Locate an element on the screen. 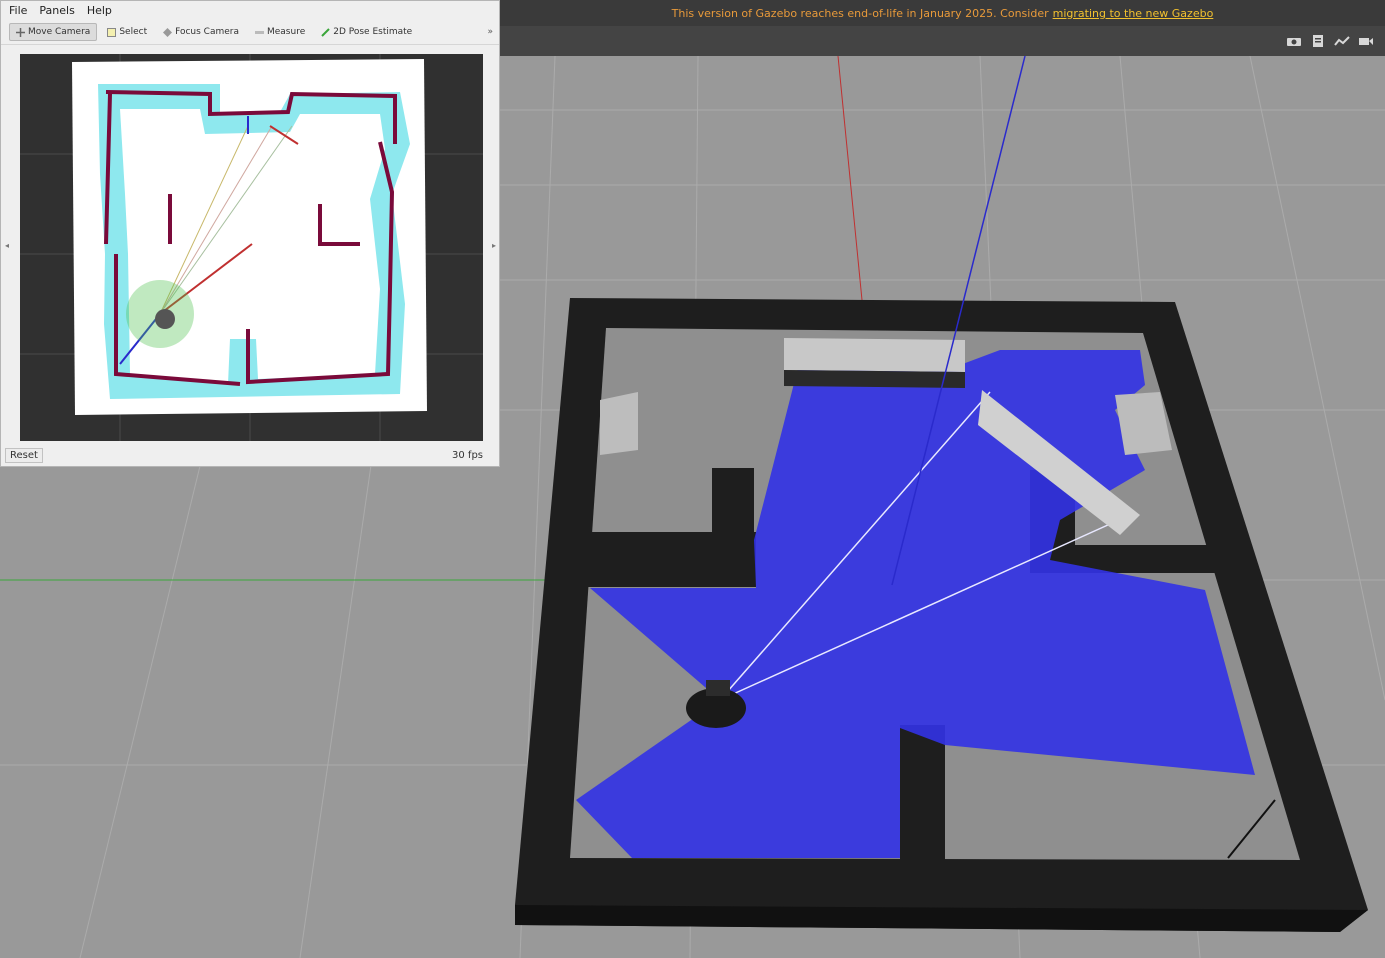 Image resolution: width=1385 pixels, height=958 pixels. video-icon is located at coordinates (1366, 41).